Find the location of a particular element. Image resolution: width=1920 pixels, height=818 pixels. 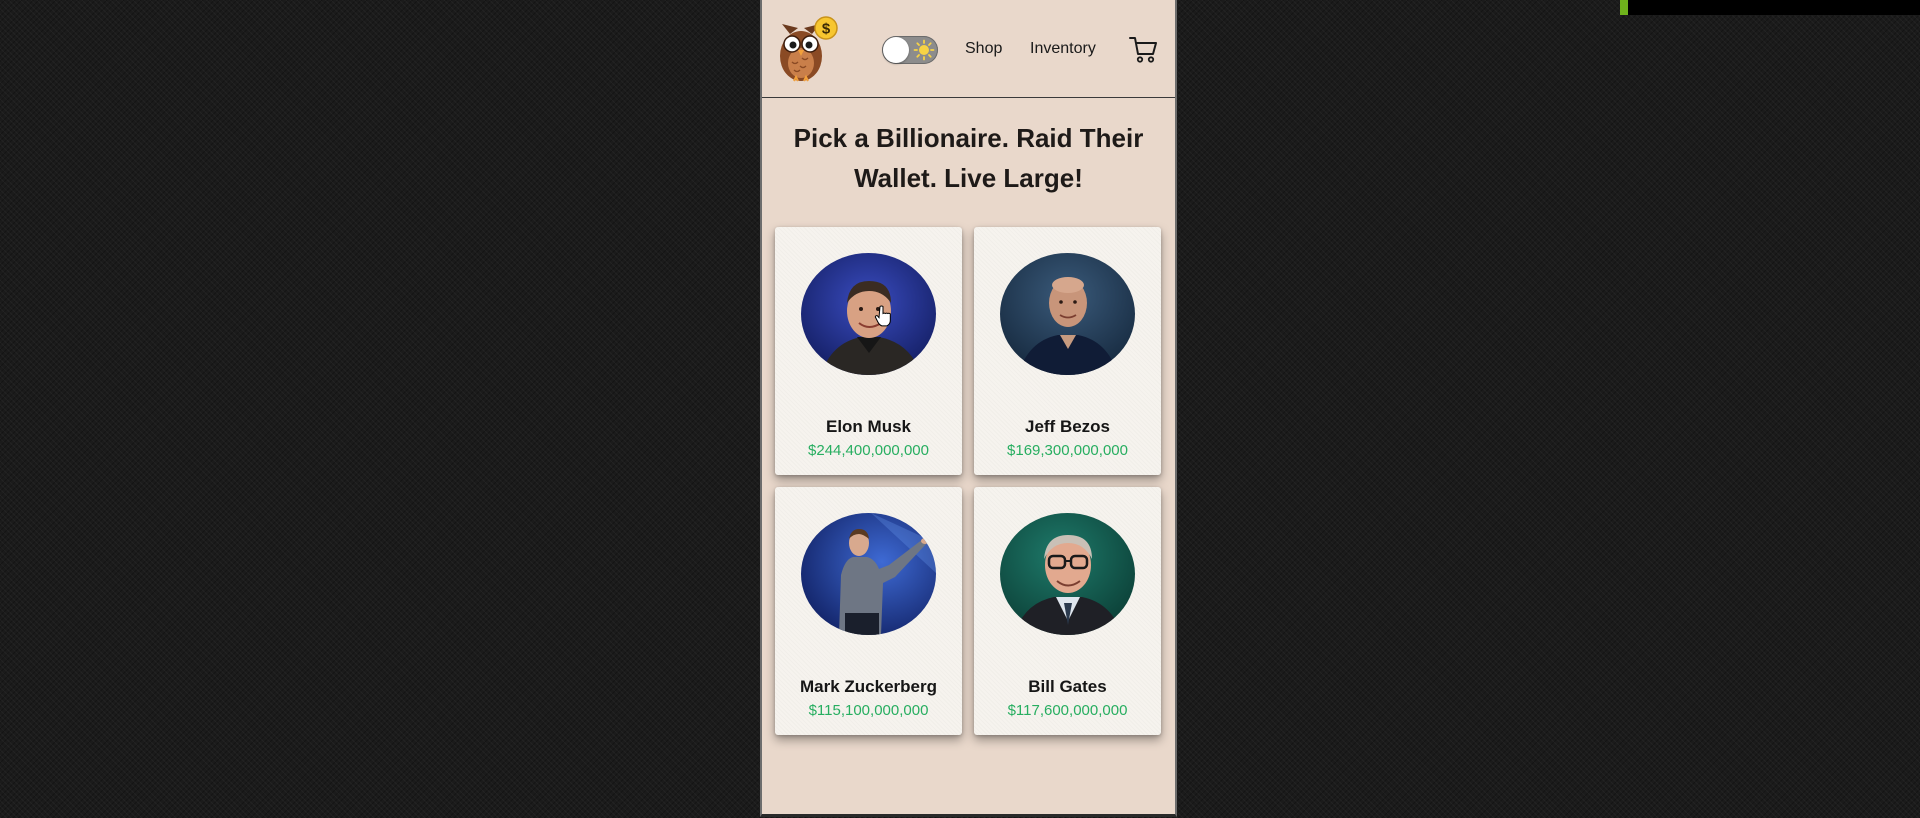

billionaire-name: Mark Zuckerberg is located at coordinates (868, 686).